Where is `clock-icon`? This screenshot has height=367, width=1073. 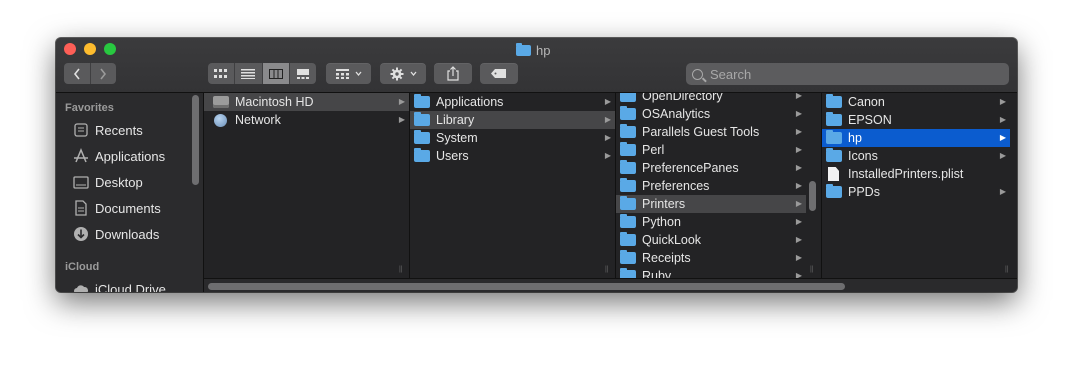 clock-icon is located at coordinates (81, 130).